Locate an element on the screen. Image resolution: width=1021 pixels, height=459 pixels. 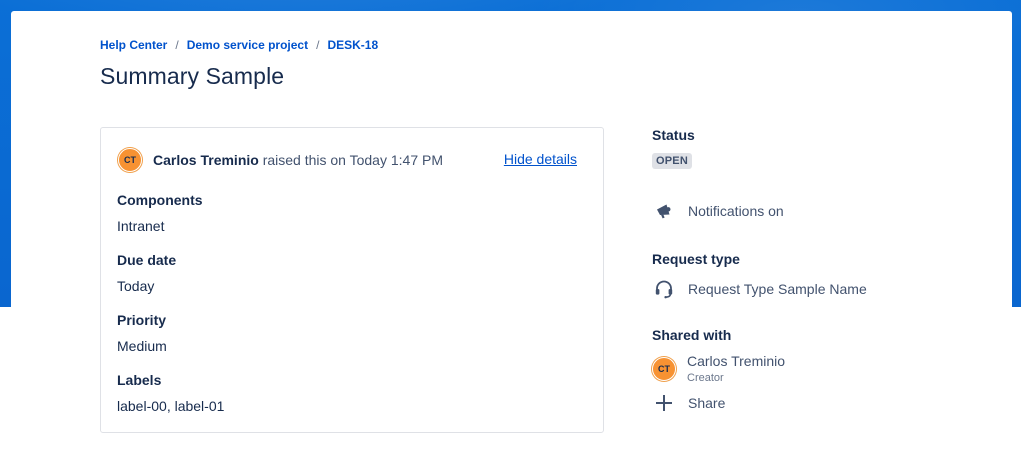
status-badge: OPEN is located at coordinates (672, 161).